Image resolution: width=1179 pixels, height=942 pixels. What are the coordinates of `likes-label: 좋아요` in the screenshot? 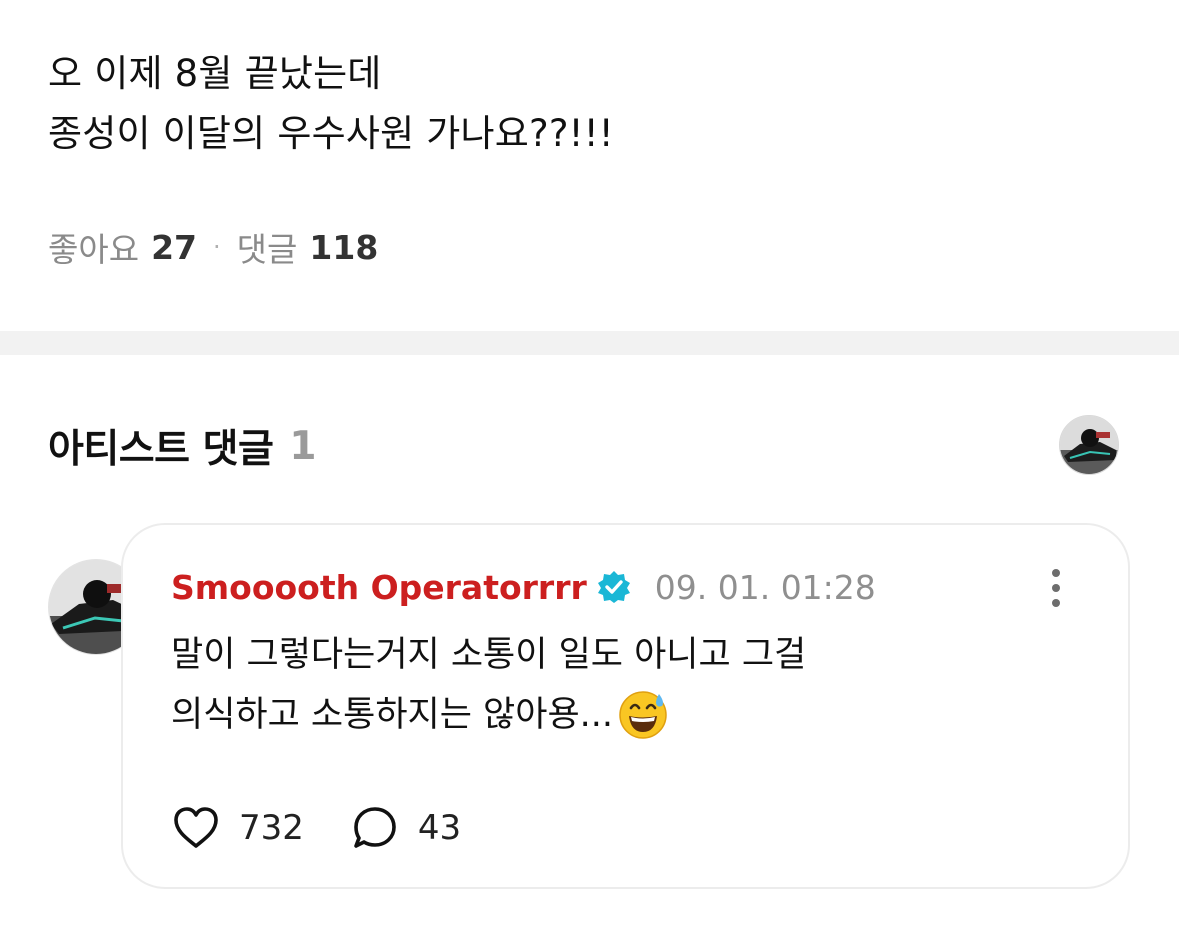 It's located at (93, 247).